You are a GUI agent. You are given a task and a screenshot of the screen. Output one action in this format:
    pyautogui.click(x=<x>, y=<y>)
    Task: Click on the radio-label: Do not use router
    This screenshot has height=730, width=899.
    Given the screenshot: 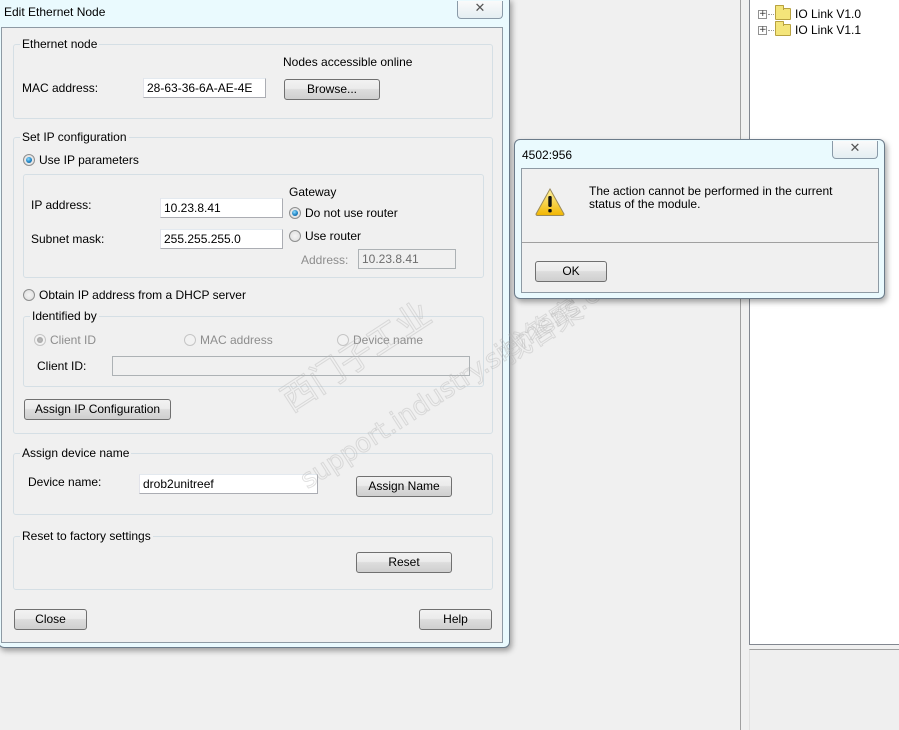 What is the action you would take?
    pyautogui.click(x=351, y=213)
    